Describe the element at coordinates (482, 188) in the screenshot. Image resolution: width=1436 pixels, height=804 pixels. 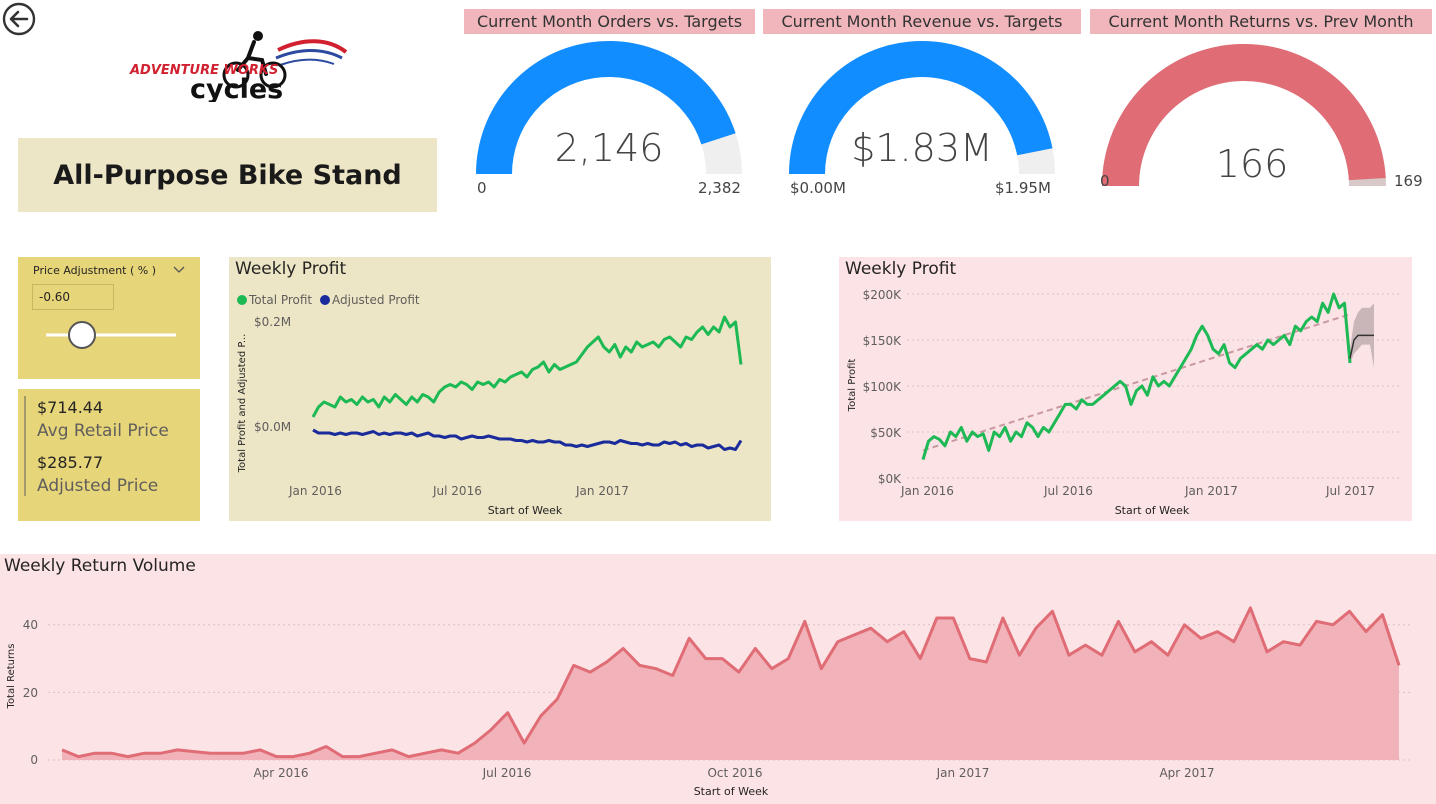
I see `gauge-orders-min: 0` at that location.